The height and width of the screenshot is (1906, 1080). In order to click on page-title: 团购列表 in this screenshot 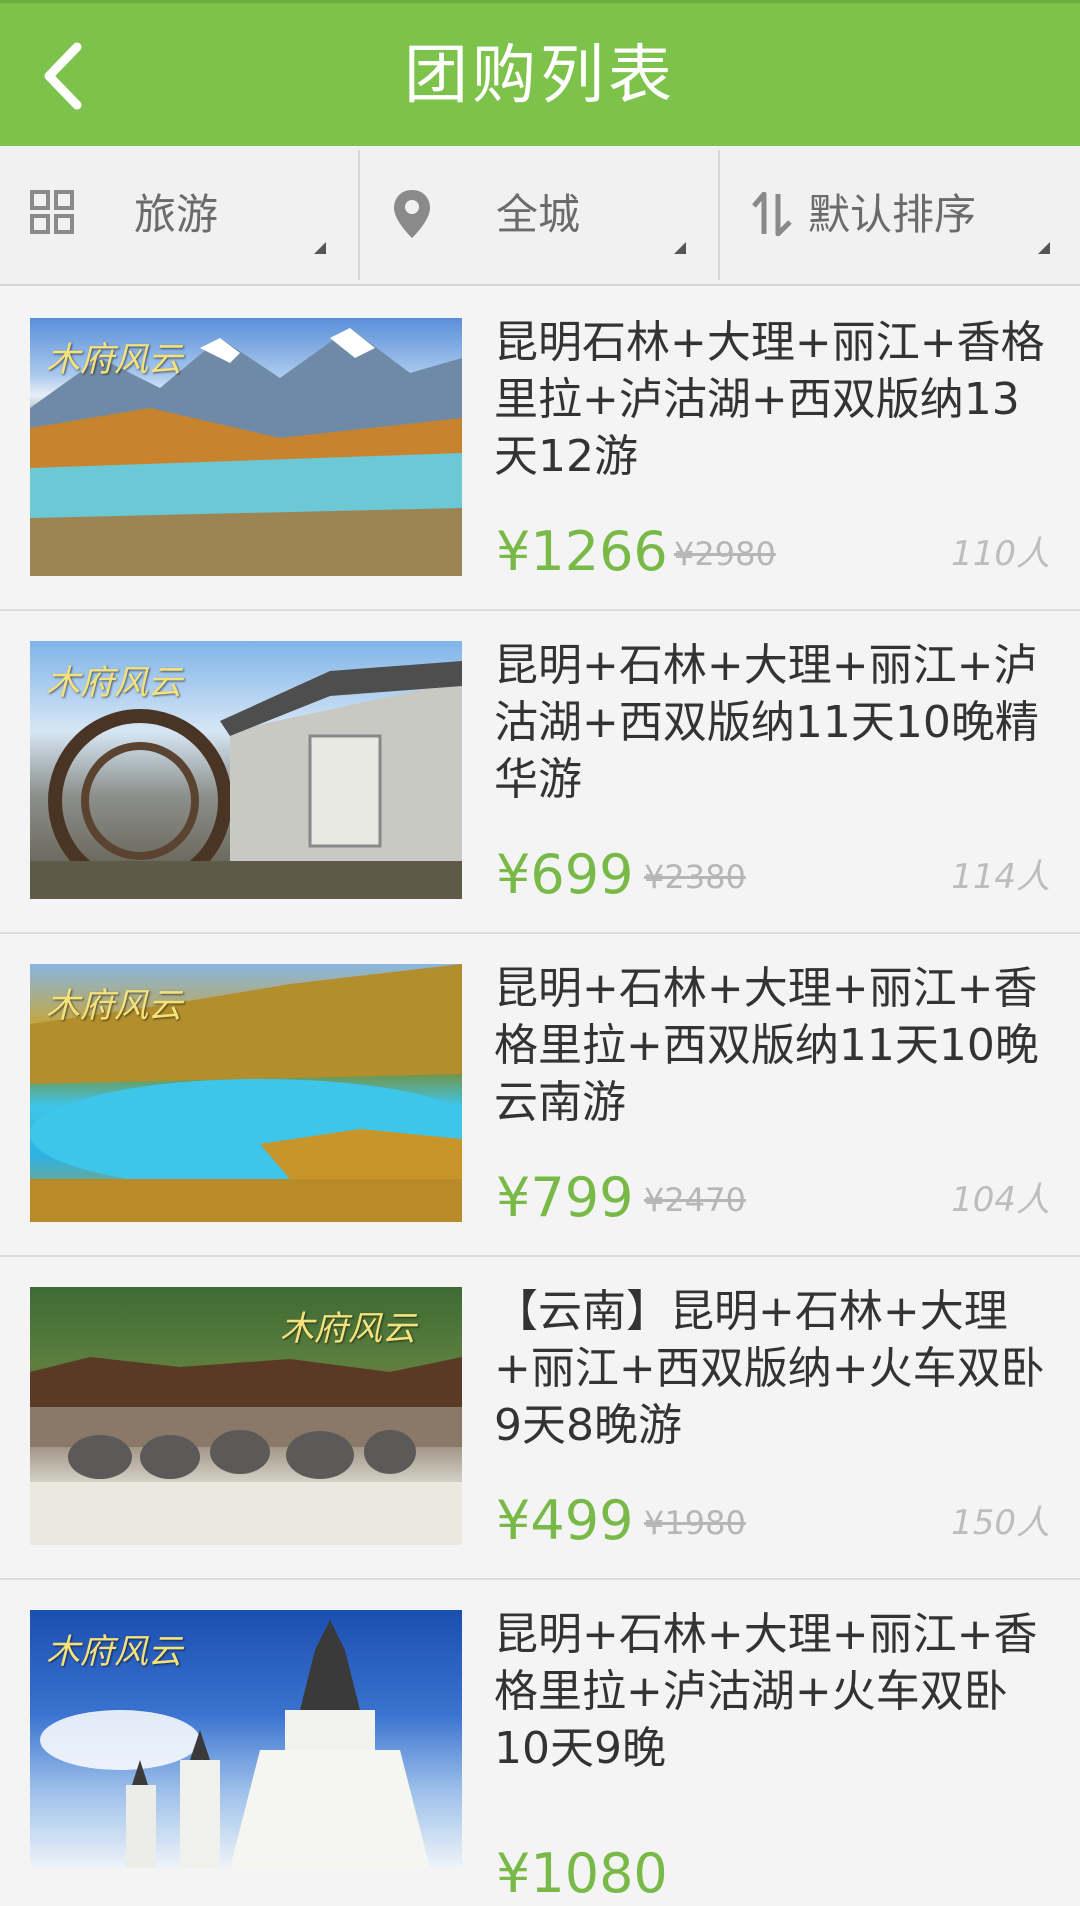, I will do `click(540, 76)`.